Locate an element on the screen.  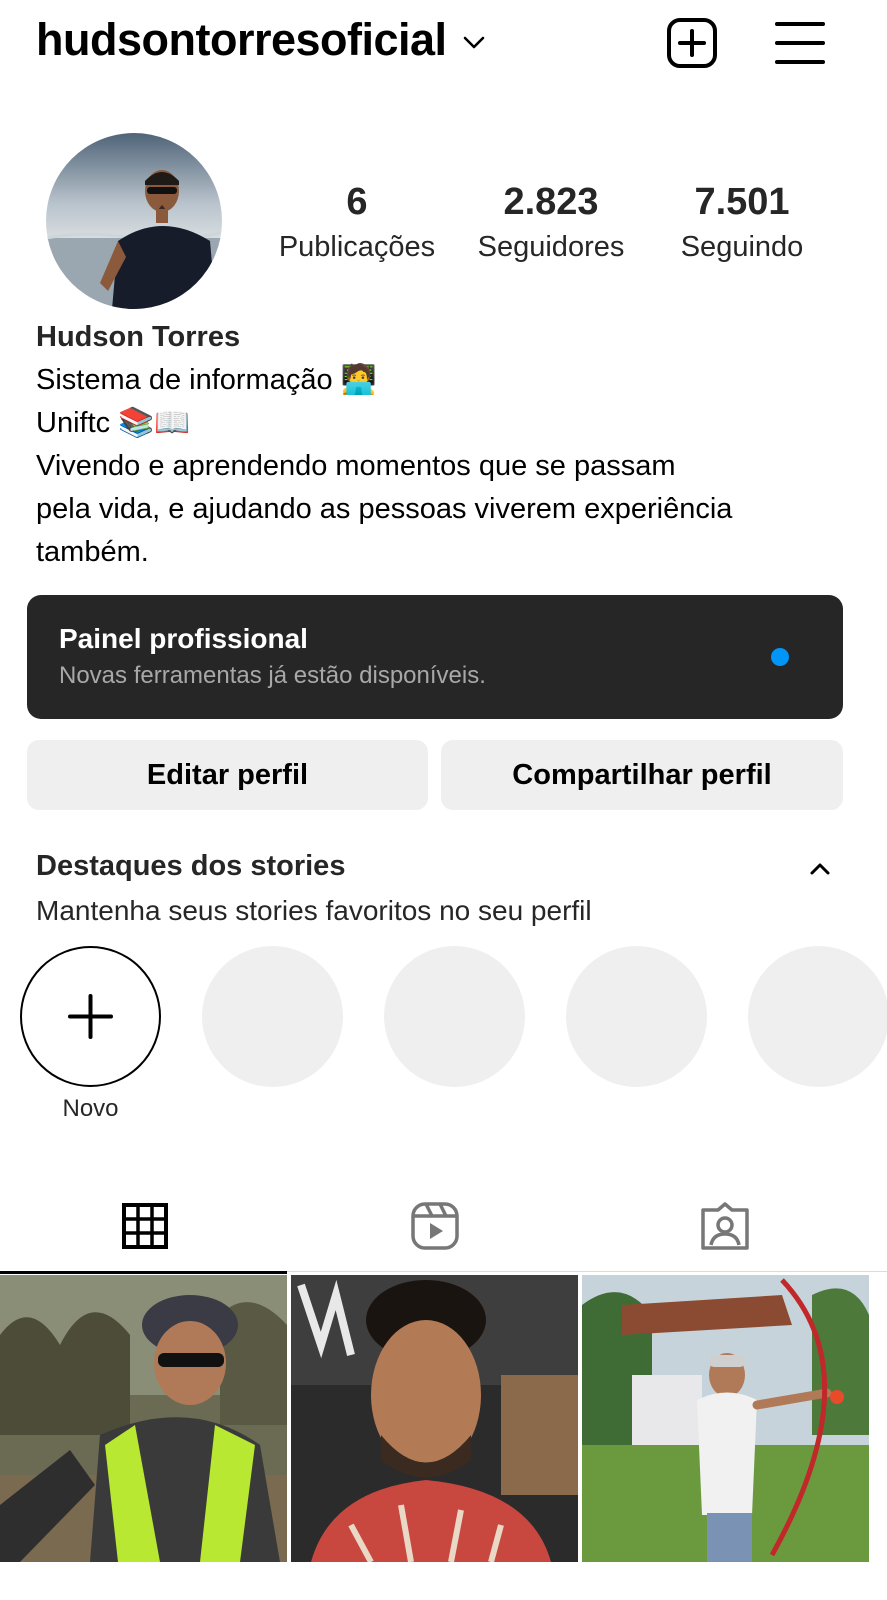
tab-reels is located at coordinates (435, 1226).